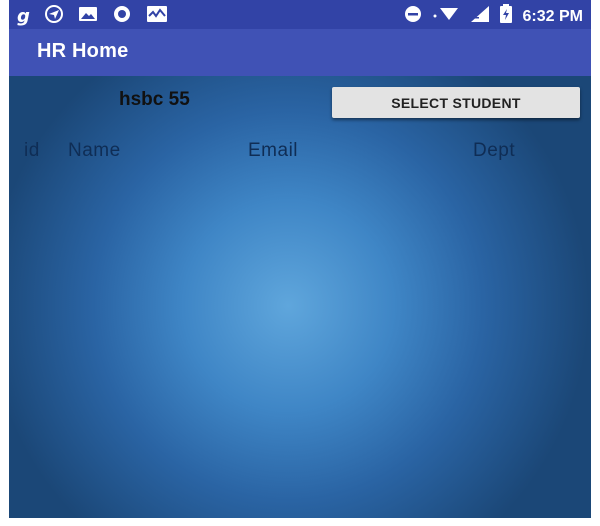  Describe the element at coordinates (157, 16) in the screenshot. I see `activity-icon` at that location.